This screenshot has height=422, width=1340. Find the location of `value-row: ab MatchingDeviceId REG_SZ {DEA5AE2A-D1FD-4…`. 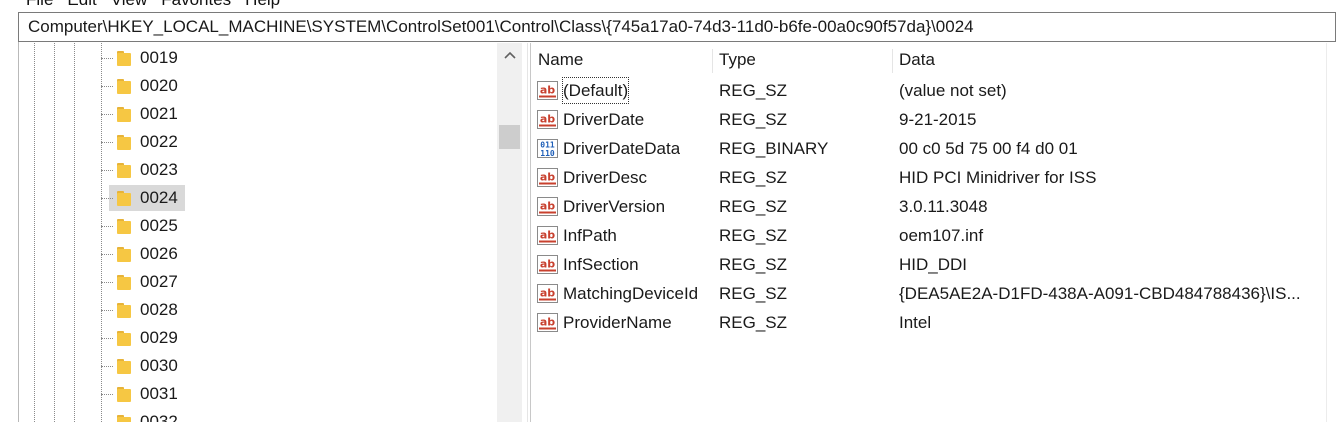

value-row: ab MatchingDeviceId REG_SZ {DEA5AE2A-D1FD-4… is located at coordinates (929, 293).